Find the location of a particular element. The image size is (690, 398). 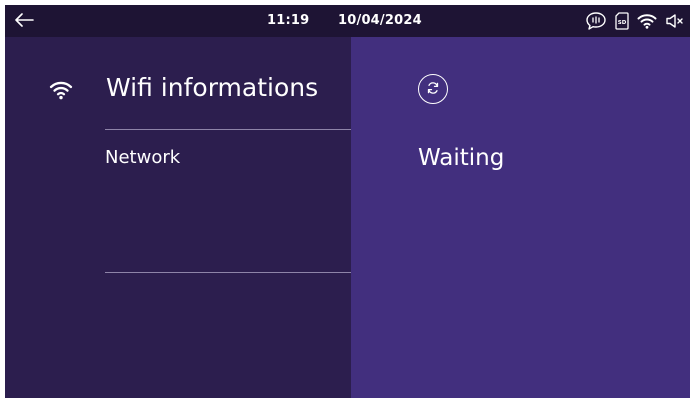

status-icons: SD is located at coordinates (635, 21).